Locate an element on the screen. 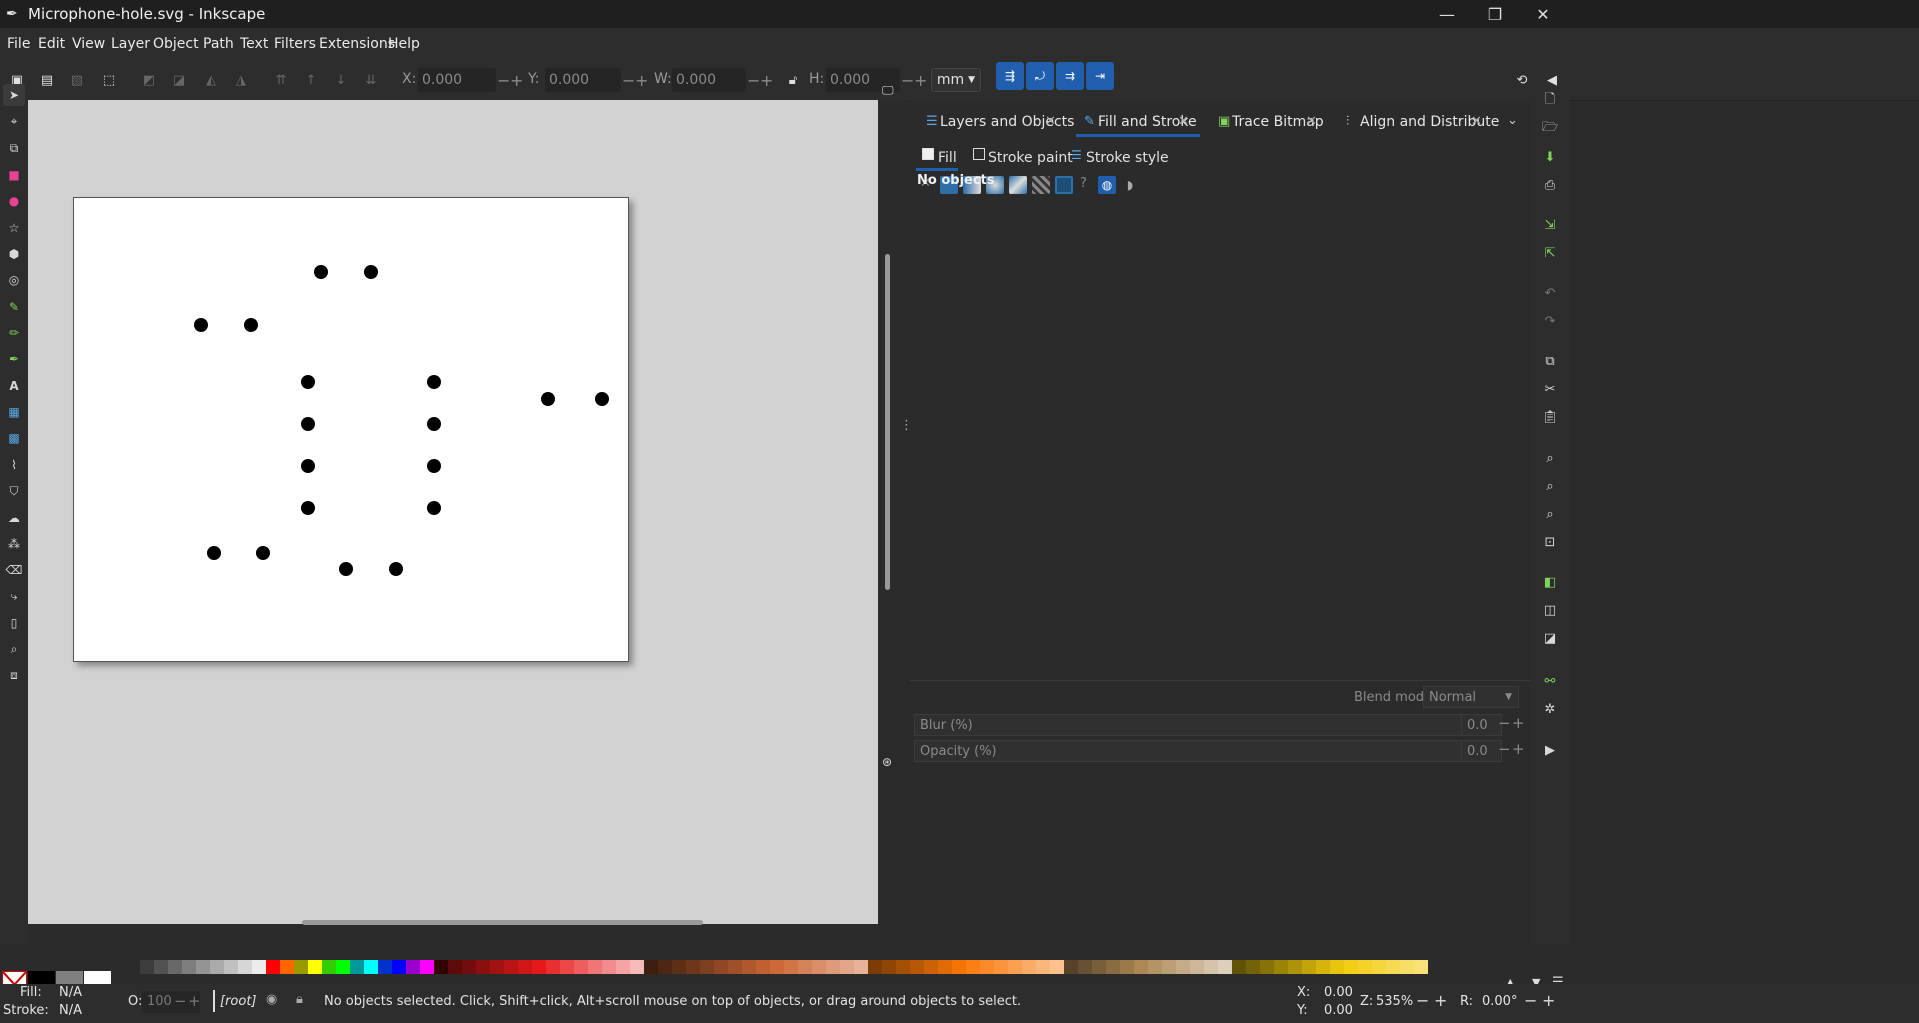  display-mode-icon: 🖵︎ is located at coordinates (888, 90).